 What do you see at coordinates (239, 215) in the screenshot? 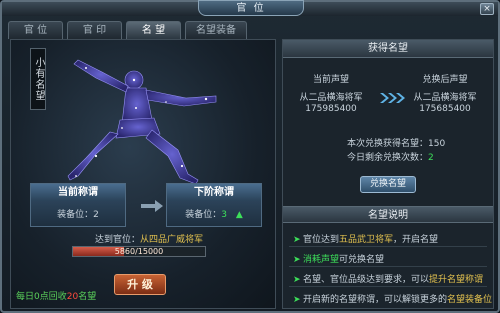
I see `up-arrow-icon: ▲` at bounding box center [239, 215].